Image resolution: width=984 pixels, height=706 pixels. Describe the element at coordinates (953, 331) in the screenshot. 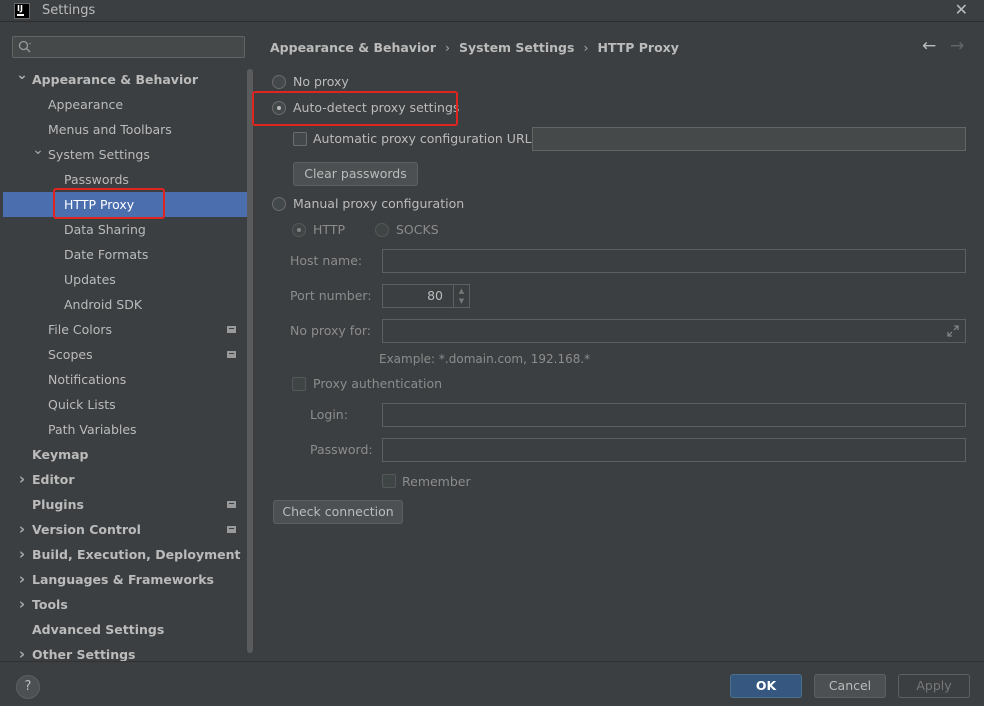

I see `expand-icon` at that location.